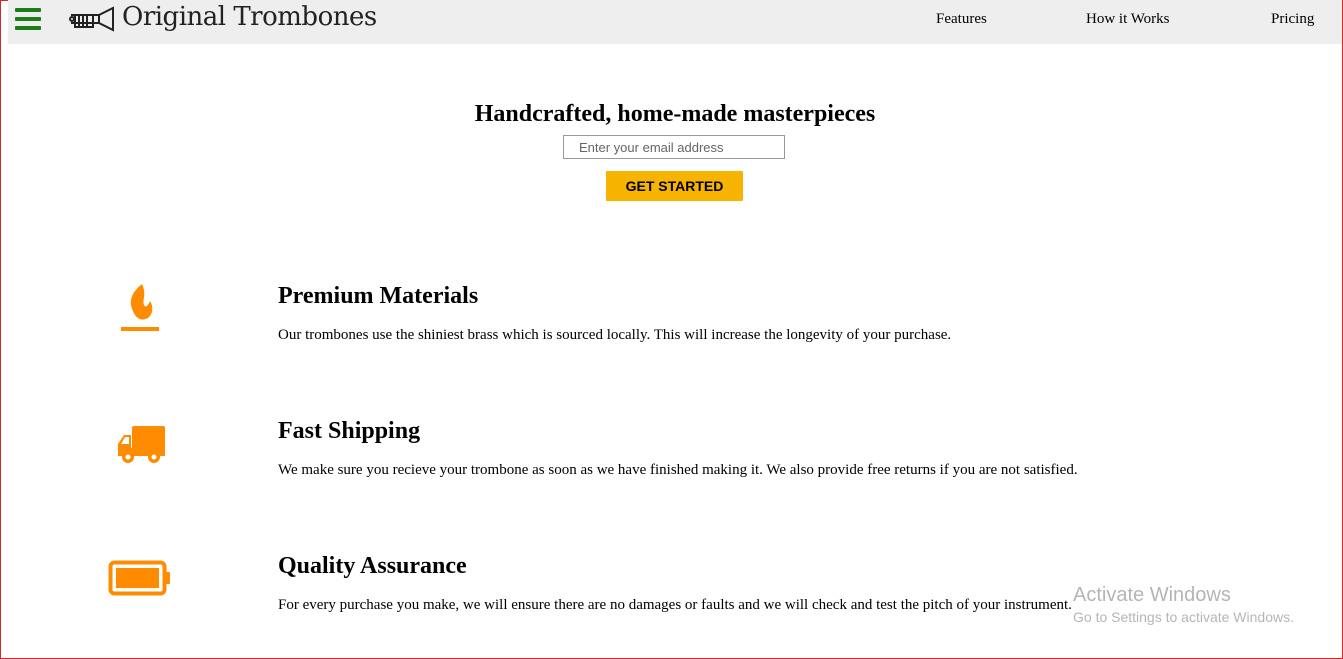 Image resolution: width=1343 pixels, height=659 pixels. Describe the element at coordinates (1152, 595) in the screenshot. I see `activate-windows-title: Activate Windows` at that location.